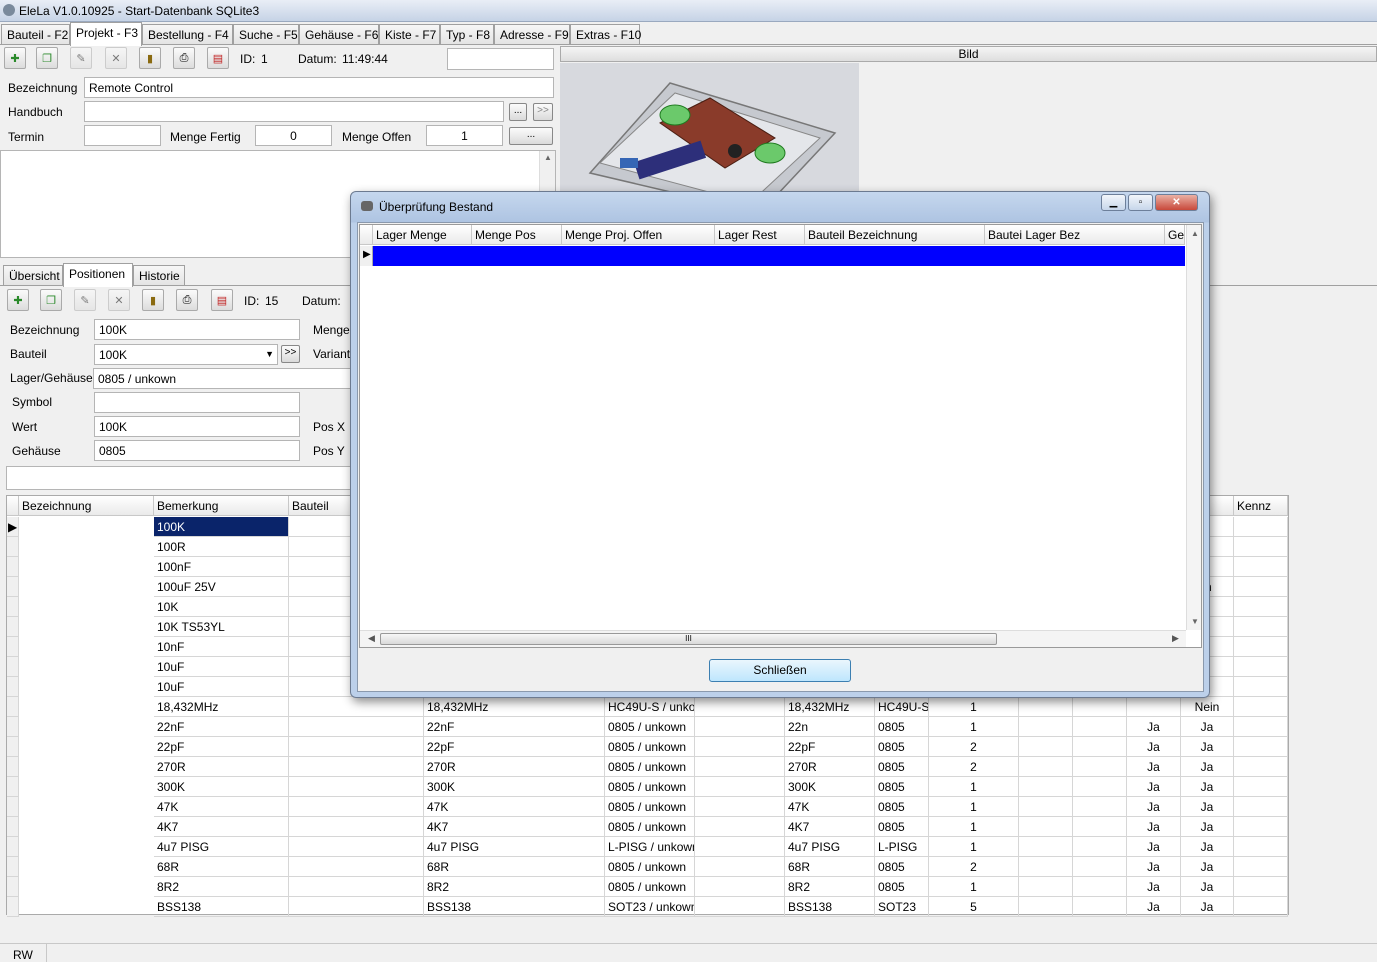 Image resolution: width=1377 pixels, height=962 pixels. I want to click on pos-save-icon: ▮, so click(153, 300).